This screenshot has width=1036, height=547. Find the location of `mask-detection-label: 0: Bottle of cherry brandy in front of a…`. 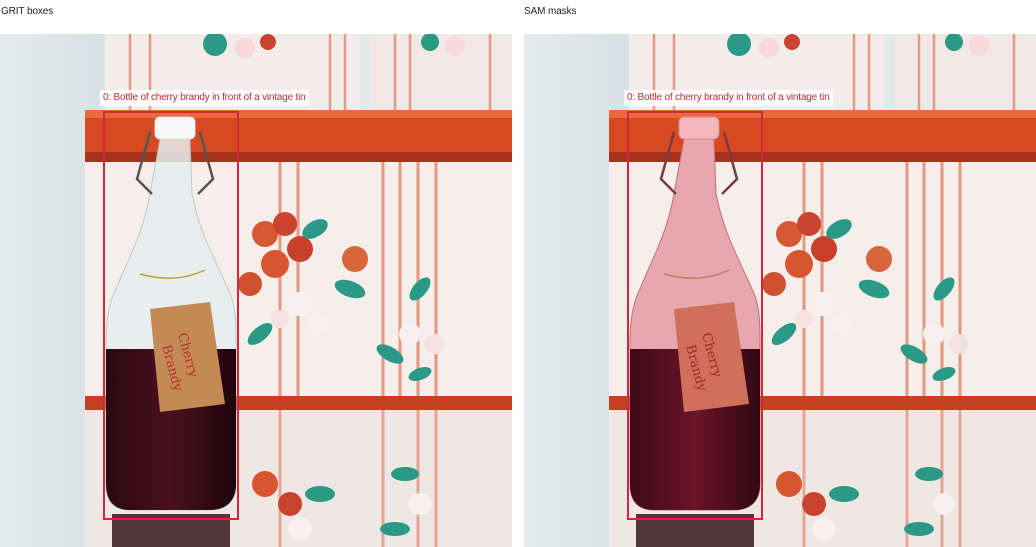

mask-detection-label: 0: Bottle of cherry brandy in front of a… is located at coordinates (728, 98).